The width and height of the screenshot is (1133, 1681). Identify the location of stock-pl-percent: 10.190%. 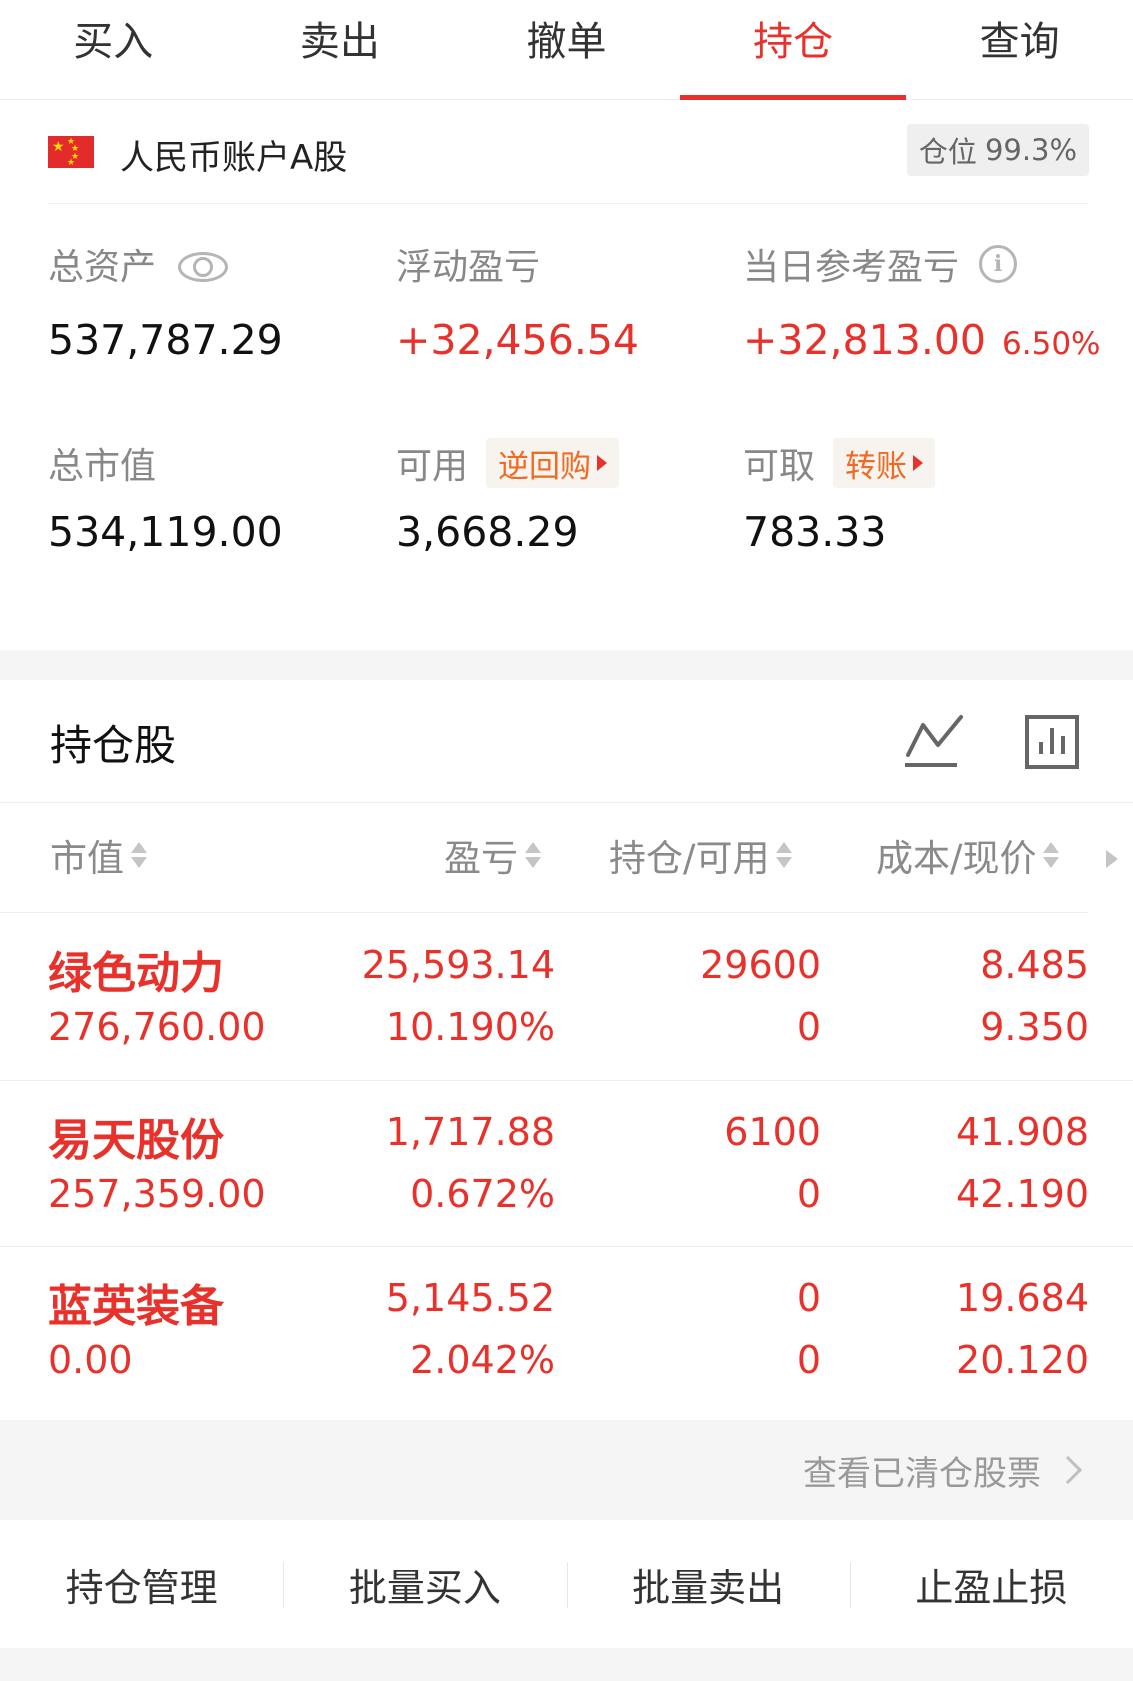
(470, 1027).